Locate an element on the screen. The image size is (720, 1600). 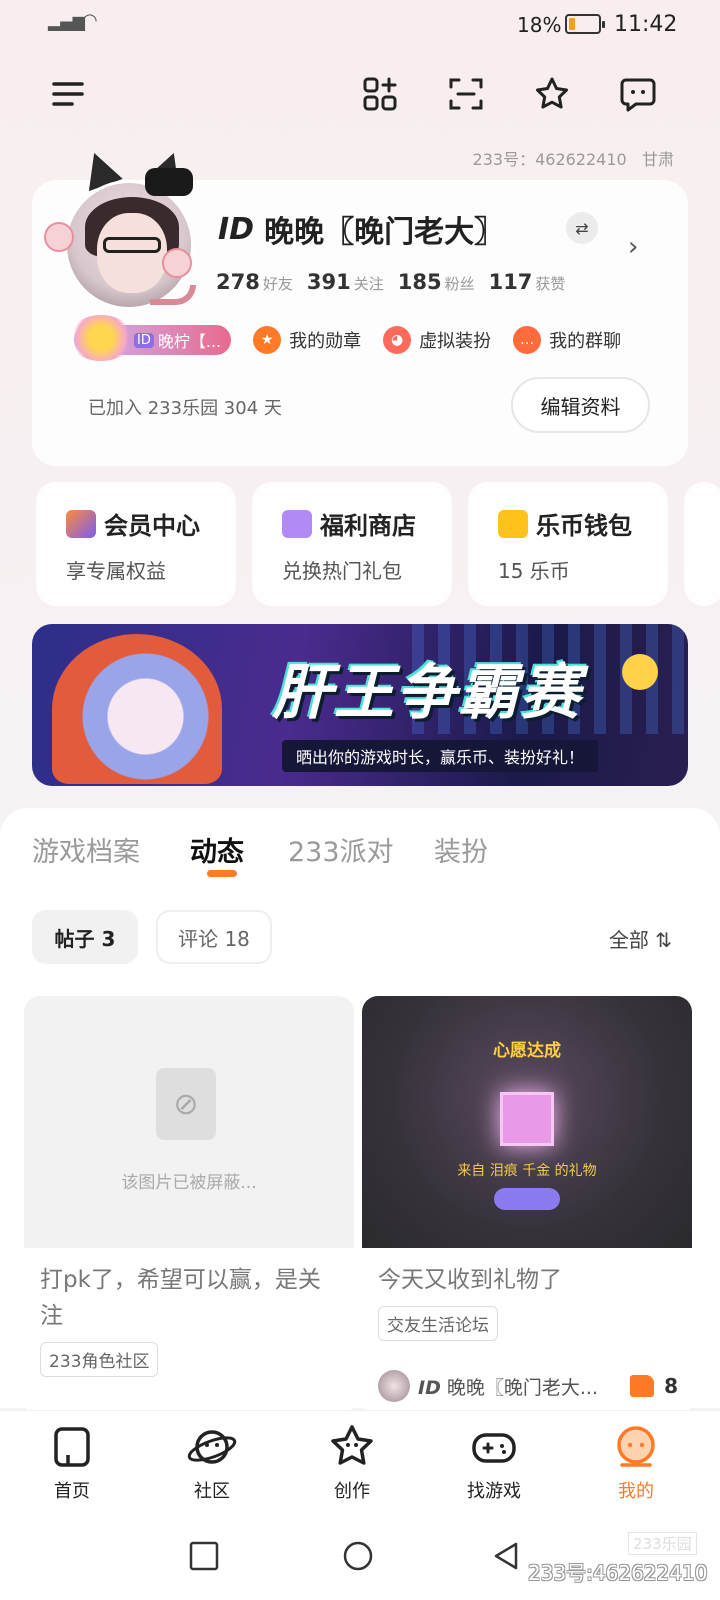
star-favorites-icon is located at coordinates (552, 94).